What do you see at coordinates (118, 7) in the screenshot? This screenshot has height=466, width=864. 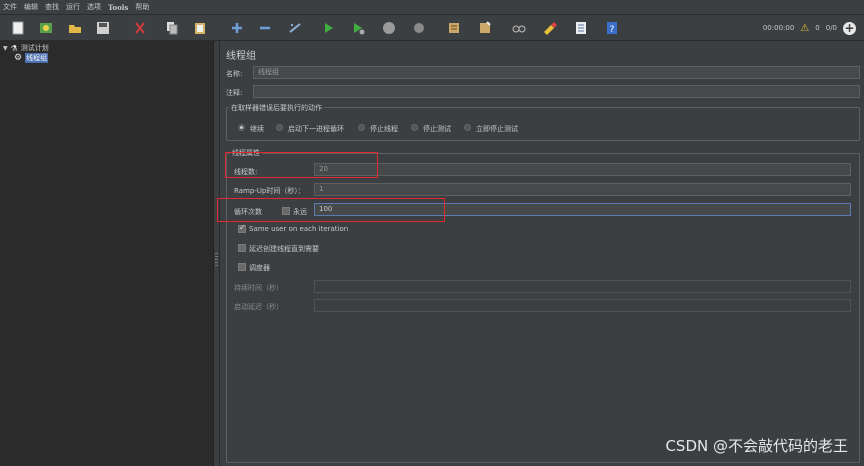 I see `menu-tools: Tools` at bounding box center [118, 7].